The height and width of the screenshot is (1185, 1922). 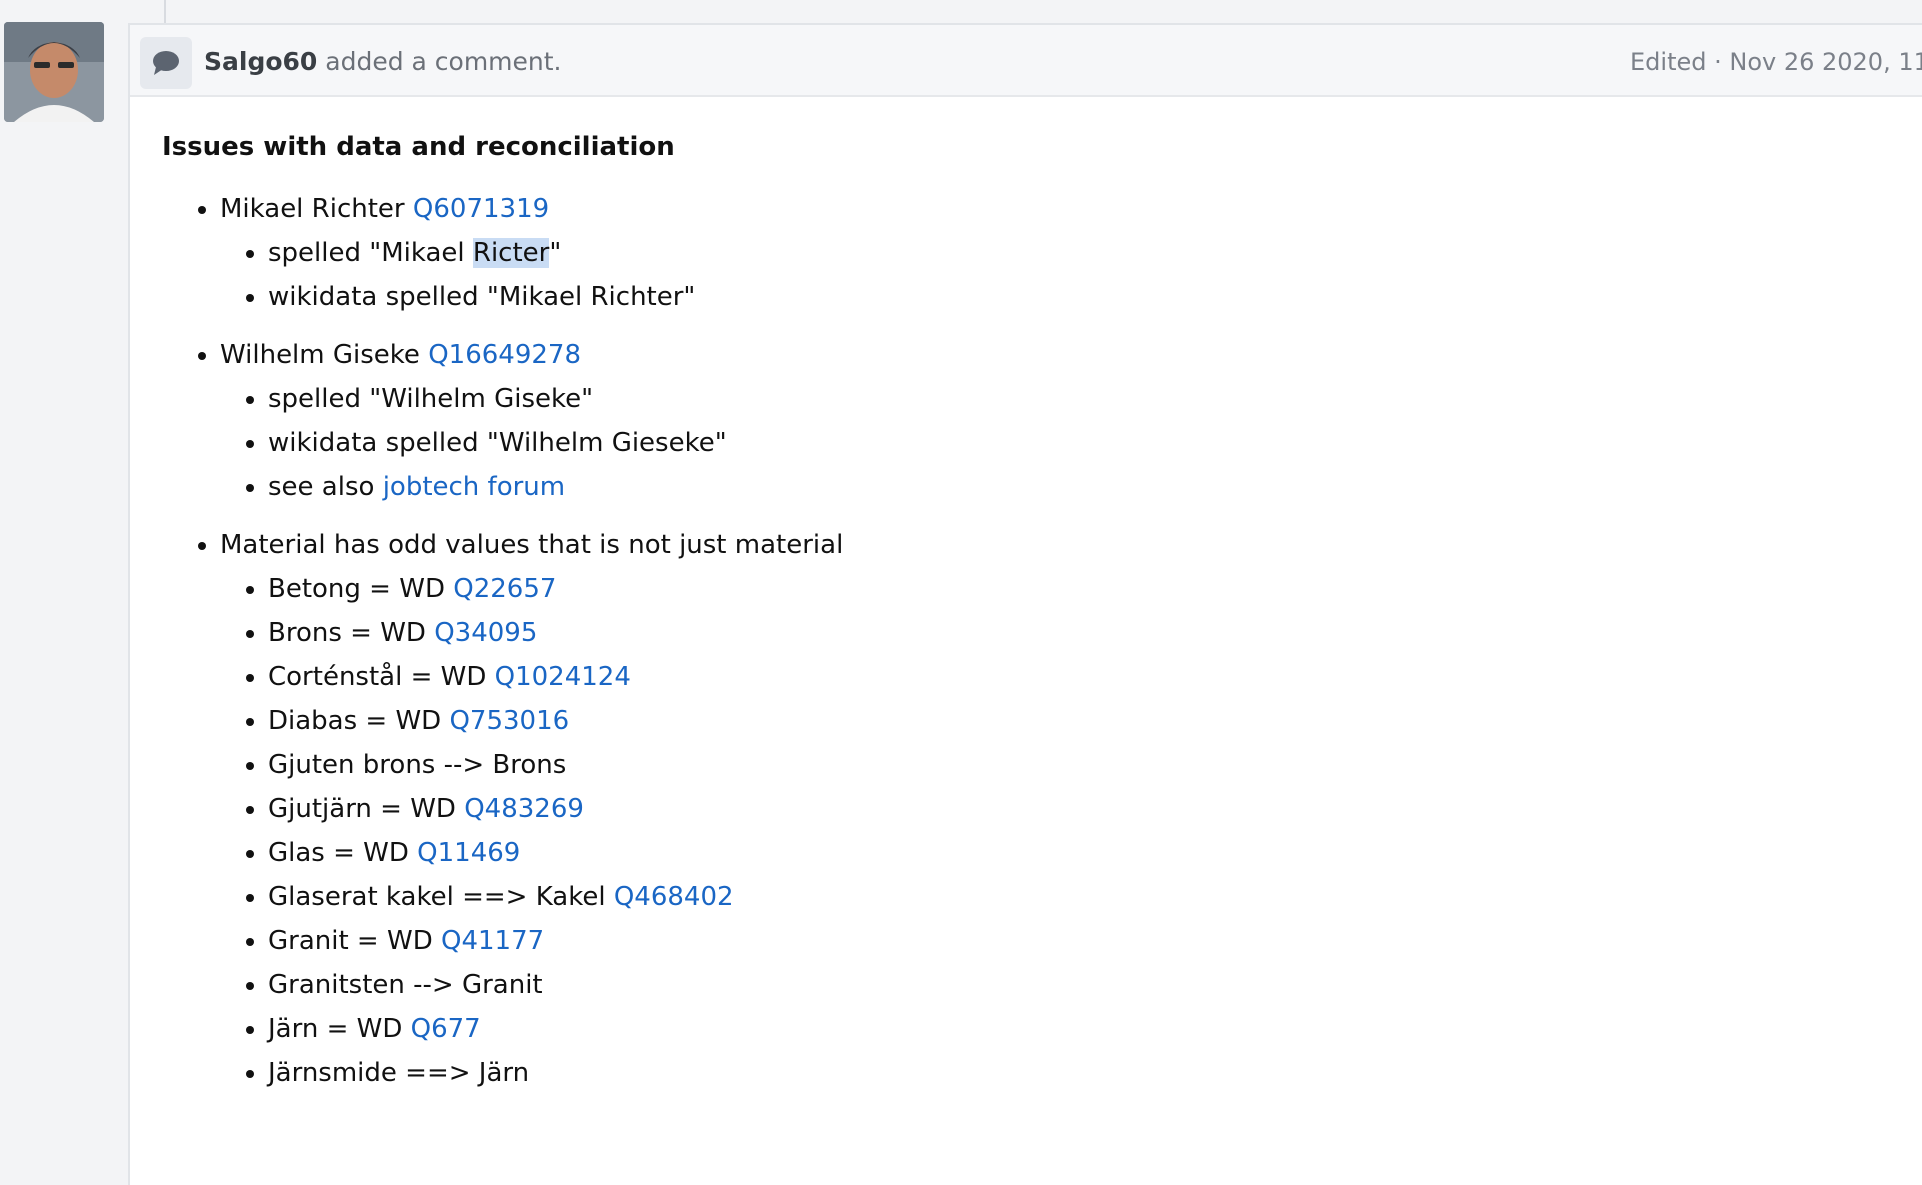 What do you see at coordinates (468, 853) in the screenshot?
I see `wikidata-link: Q11469` at bounding box center [468, 853].